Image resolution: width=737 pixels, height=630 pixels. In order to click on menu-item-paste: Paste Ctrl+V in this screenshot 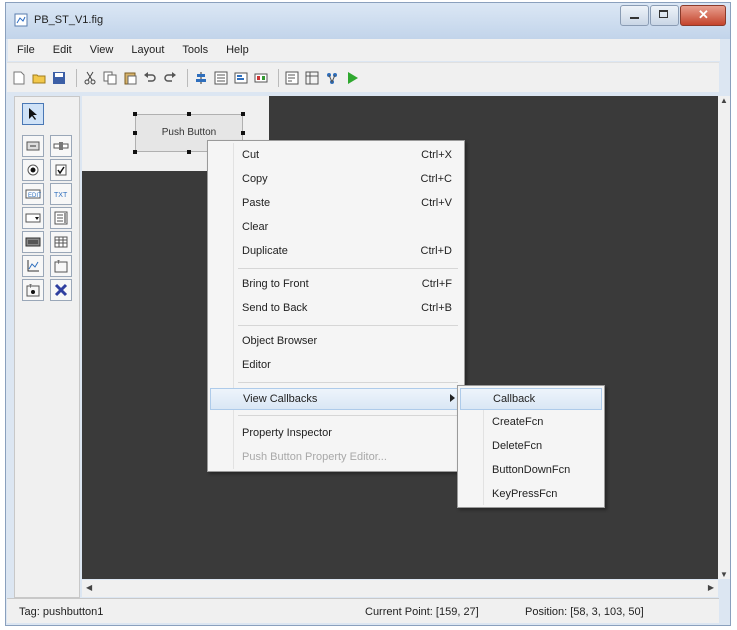, I will do `click(336, 204)`.